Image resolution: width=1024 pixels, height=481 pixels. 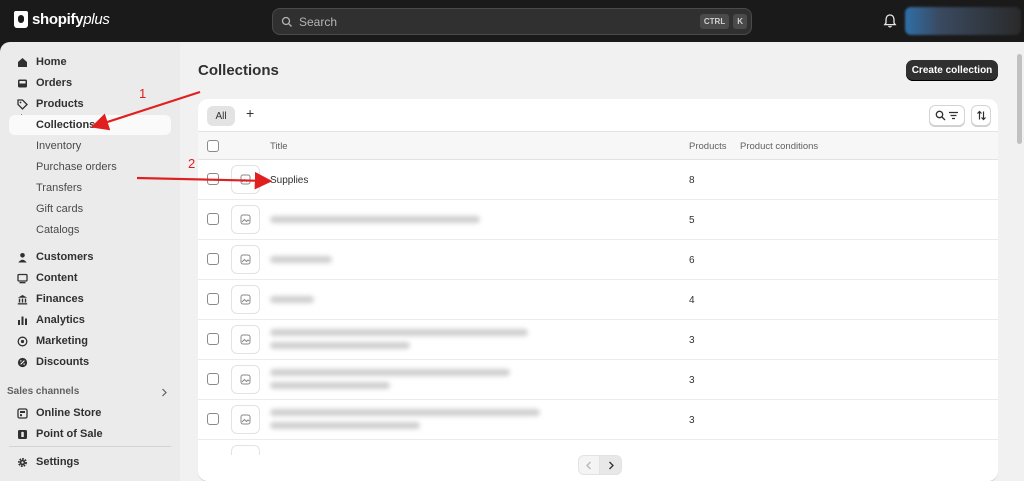 What do you see at coordinates (90, 62) in the screenshot?
I see `sidebar-item-home: Home` at bounding box center [90, 62].